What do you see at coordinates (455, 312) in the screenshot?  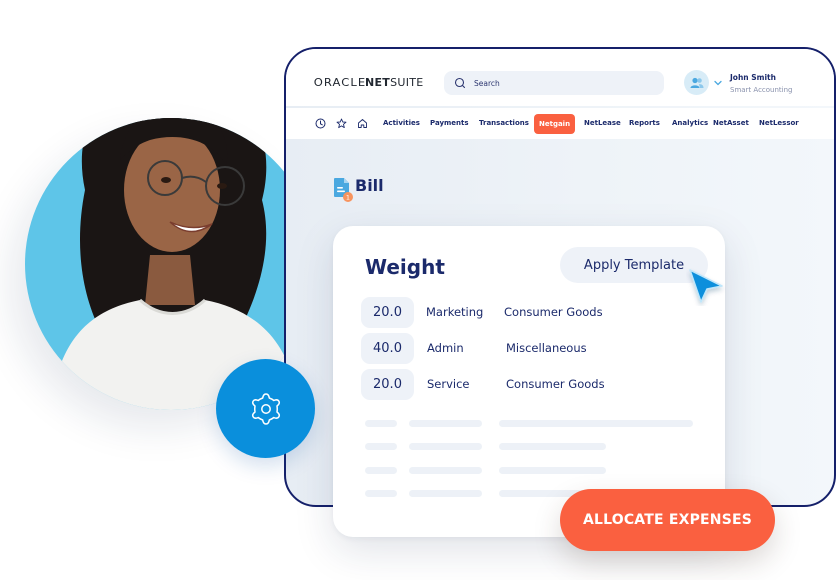 I see `department-label: Marketing` at bounding box center [455, 312].